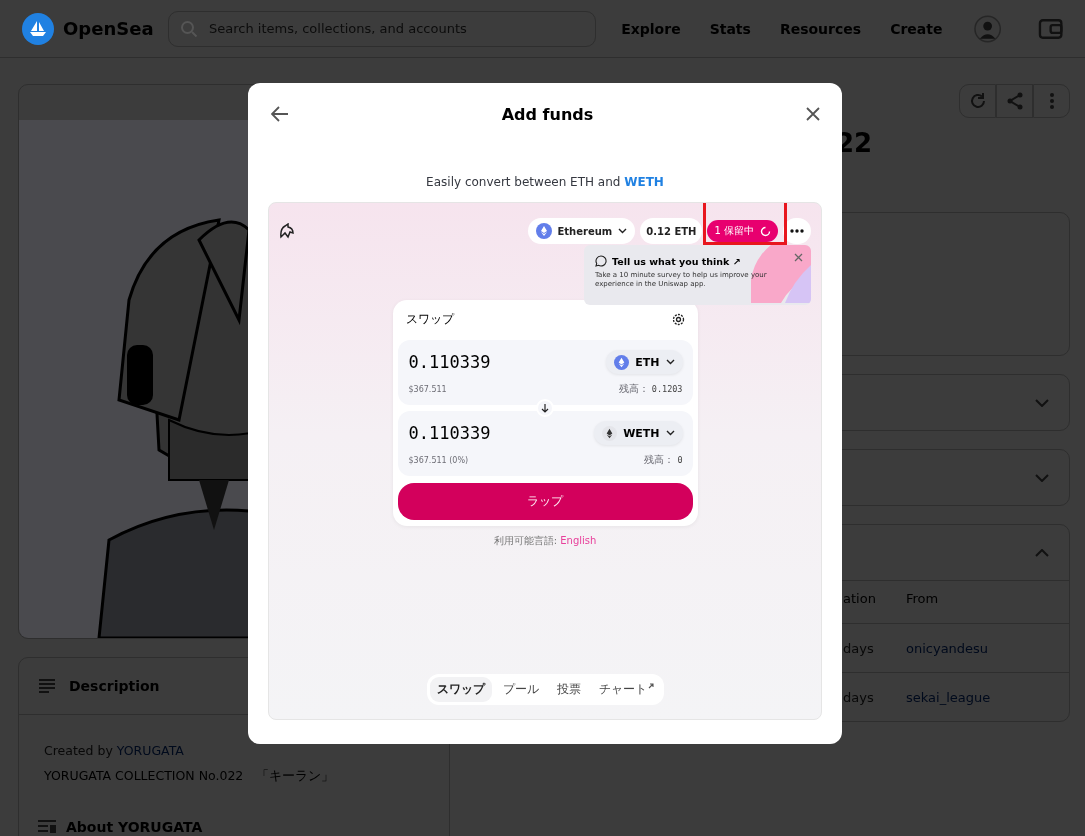 Image resolution: width=1085 pixels, height=836 pixels. Describe the element at coordinates (189, 28) in the screenshot. I see `search-icon` at that location.